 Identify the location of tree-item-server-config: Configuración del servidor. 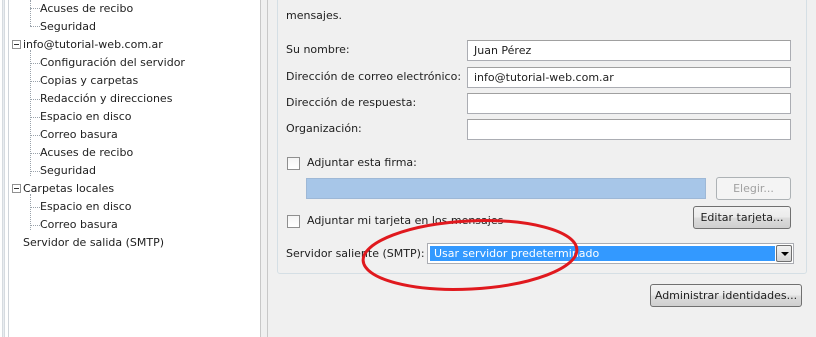
(112, 63).